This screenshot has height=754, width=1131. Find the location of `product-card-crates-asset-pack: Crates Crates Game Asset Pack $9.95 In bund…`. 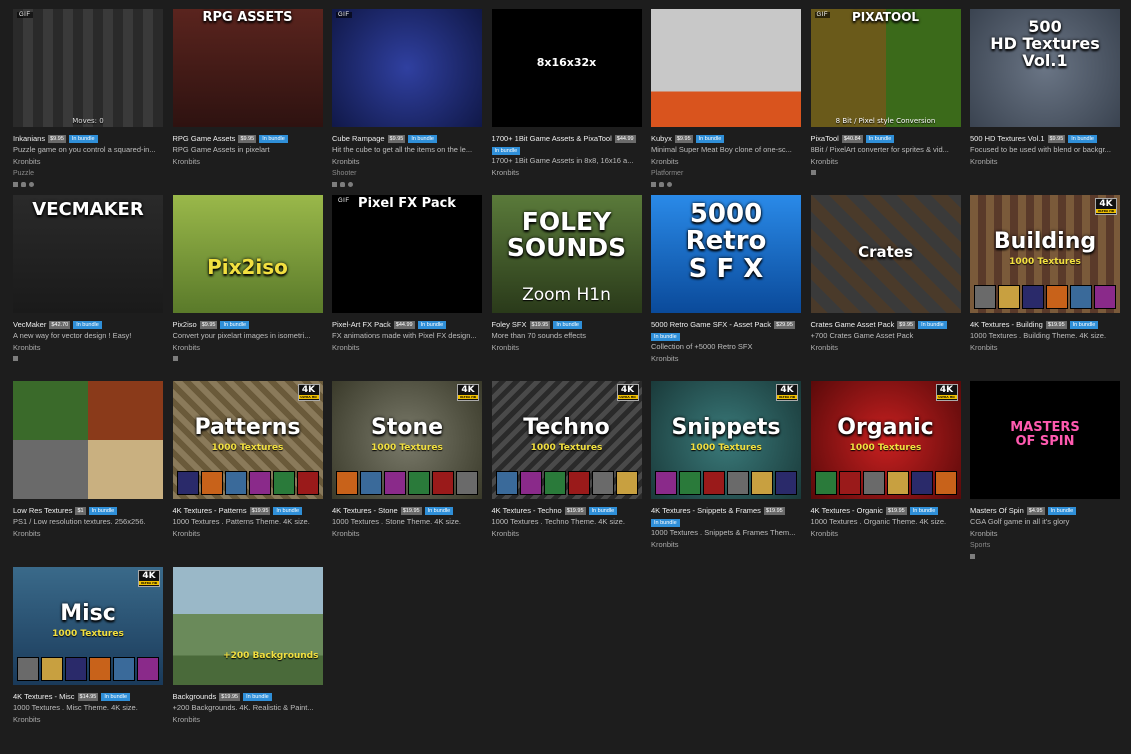

product-card-crates-asset-pack: Crates Crates Game Asset Pack $9.95 In bund… is located at coordinates (885, 288).